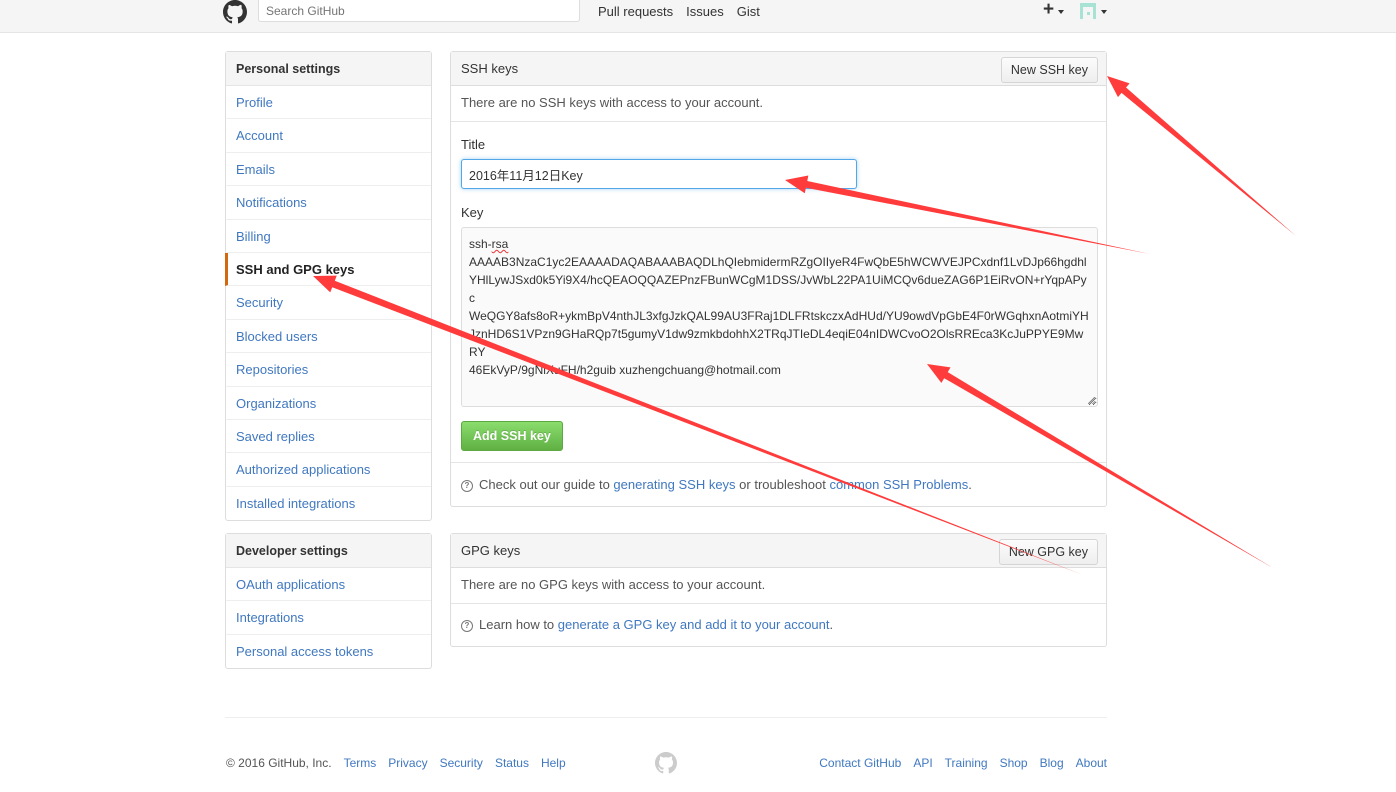 This screenshot has width=1396, height=792. I want to click on gpg-keys-header: GPG keys New GPG key, so click(778, 551).